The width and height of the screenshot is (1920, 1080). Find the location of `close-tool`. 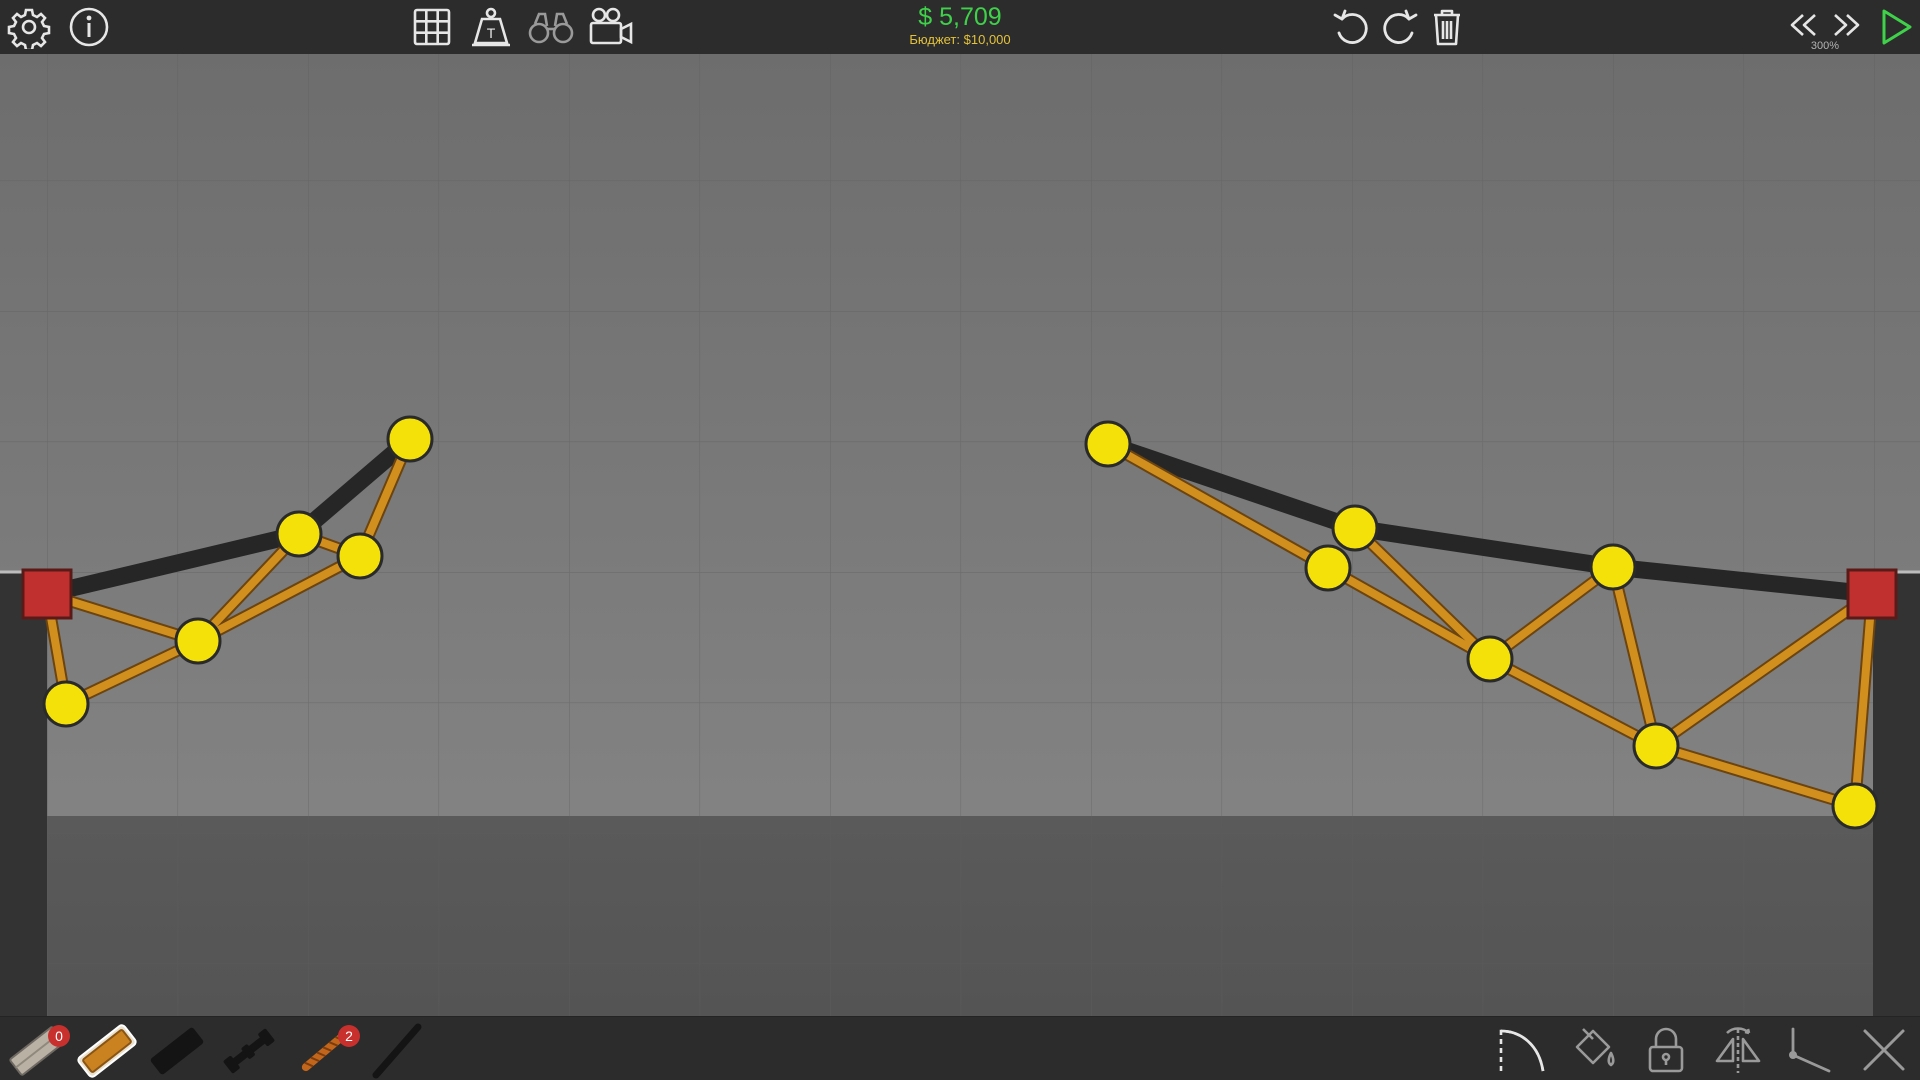

close-tool is located at coordinates (1884, 1050).